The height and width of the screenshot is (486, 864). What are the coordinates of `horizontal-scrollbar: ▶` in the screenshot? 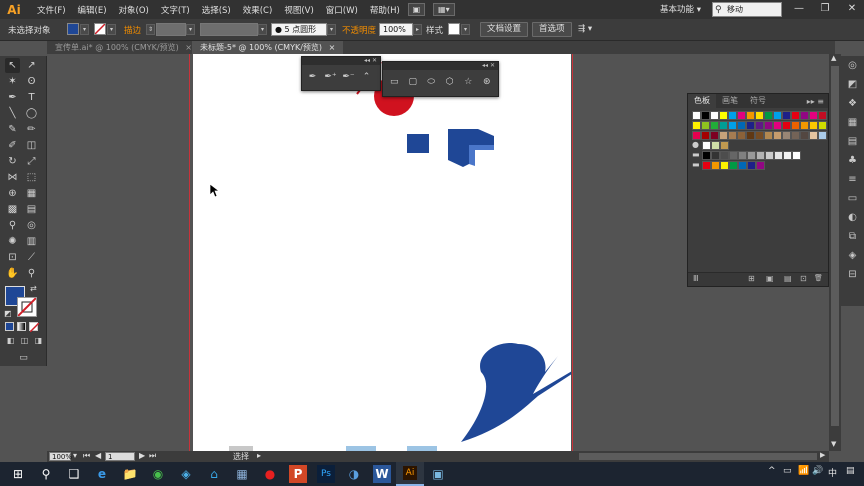 It's located at (704, 456).